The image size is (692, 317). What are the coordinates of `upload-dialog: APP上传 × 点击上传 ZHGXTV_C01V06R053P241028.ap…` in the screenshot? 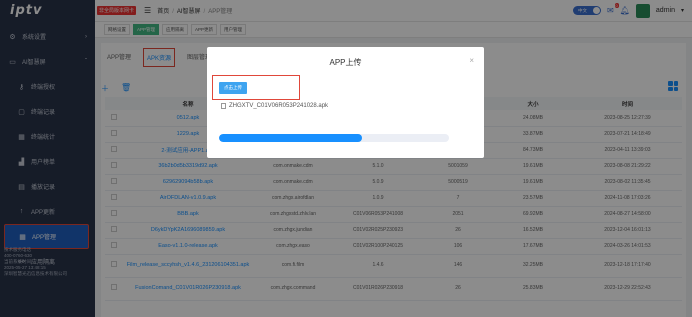 It's located at (345, 102).